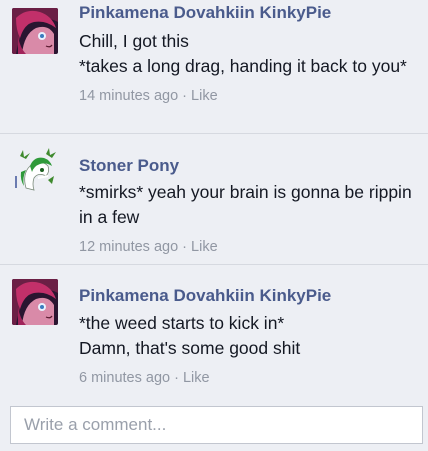  Describe the element at coordinates (124, 378) in the screenshot. I see `comment-timestamp: 6 minutes ago` at that location.